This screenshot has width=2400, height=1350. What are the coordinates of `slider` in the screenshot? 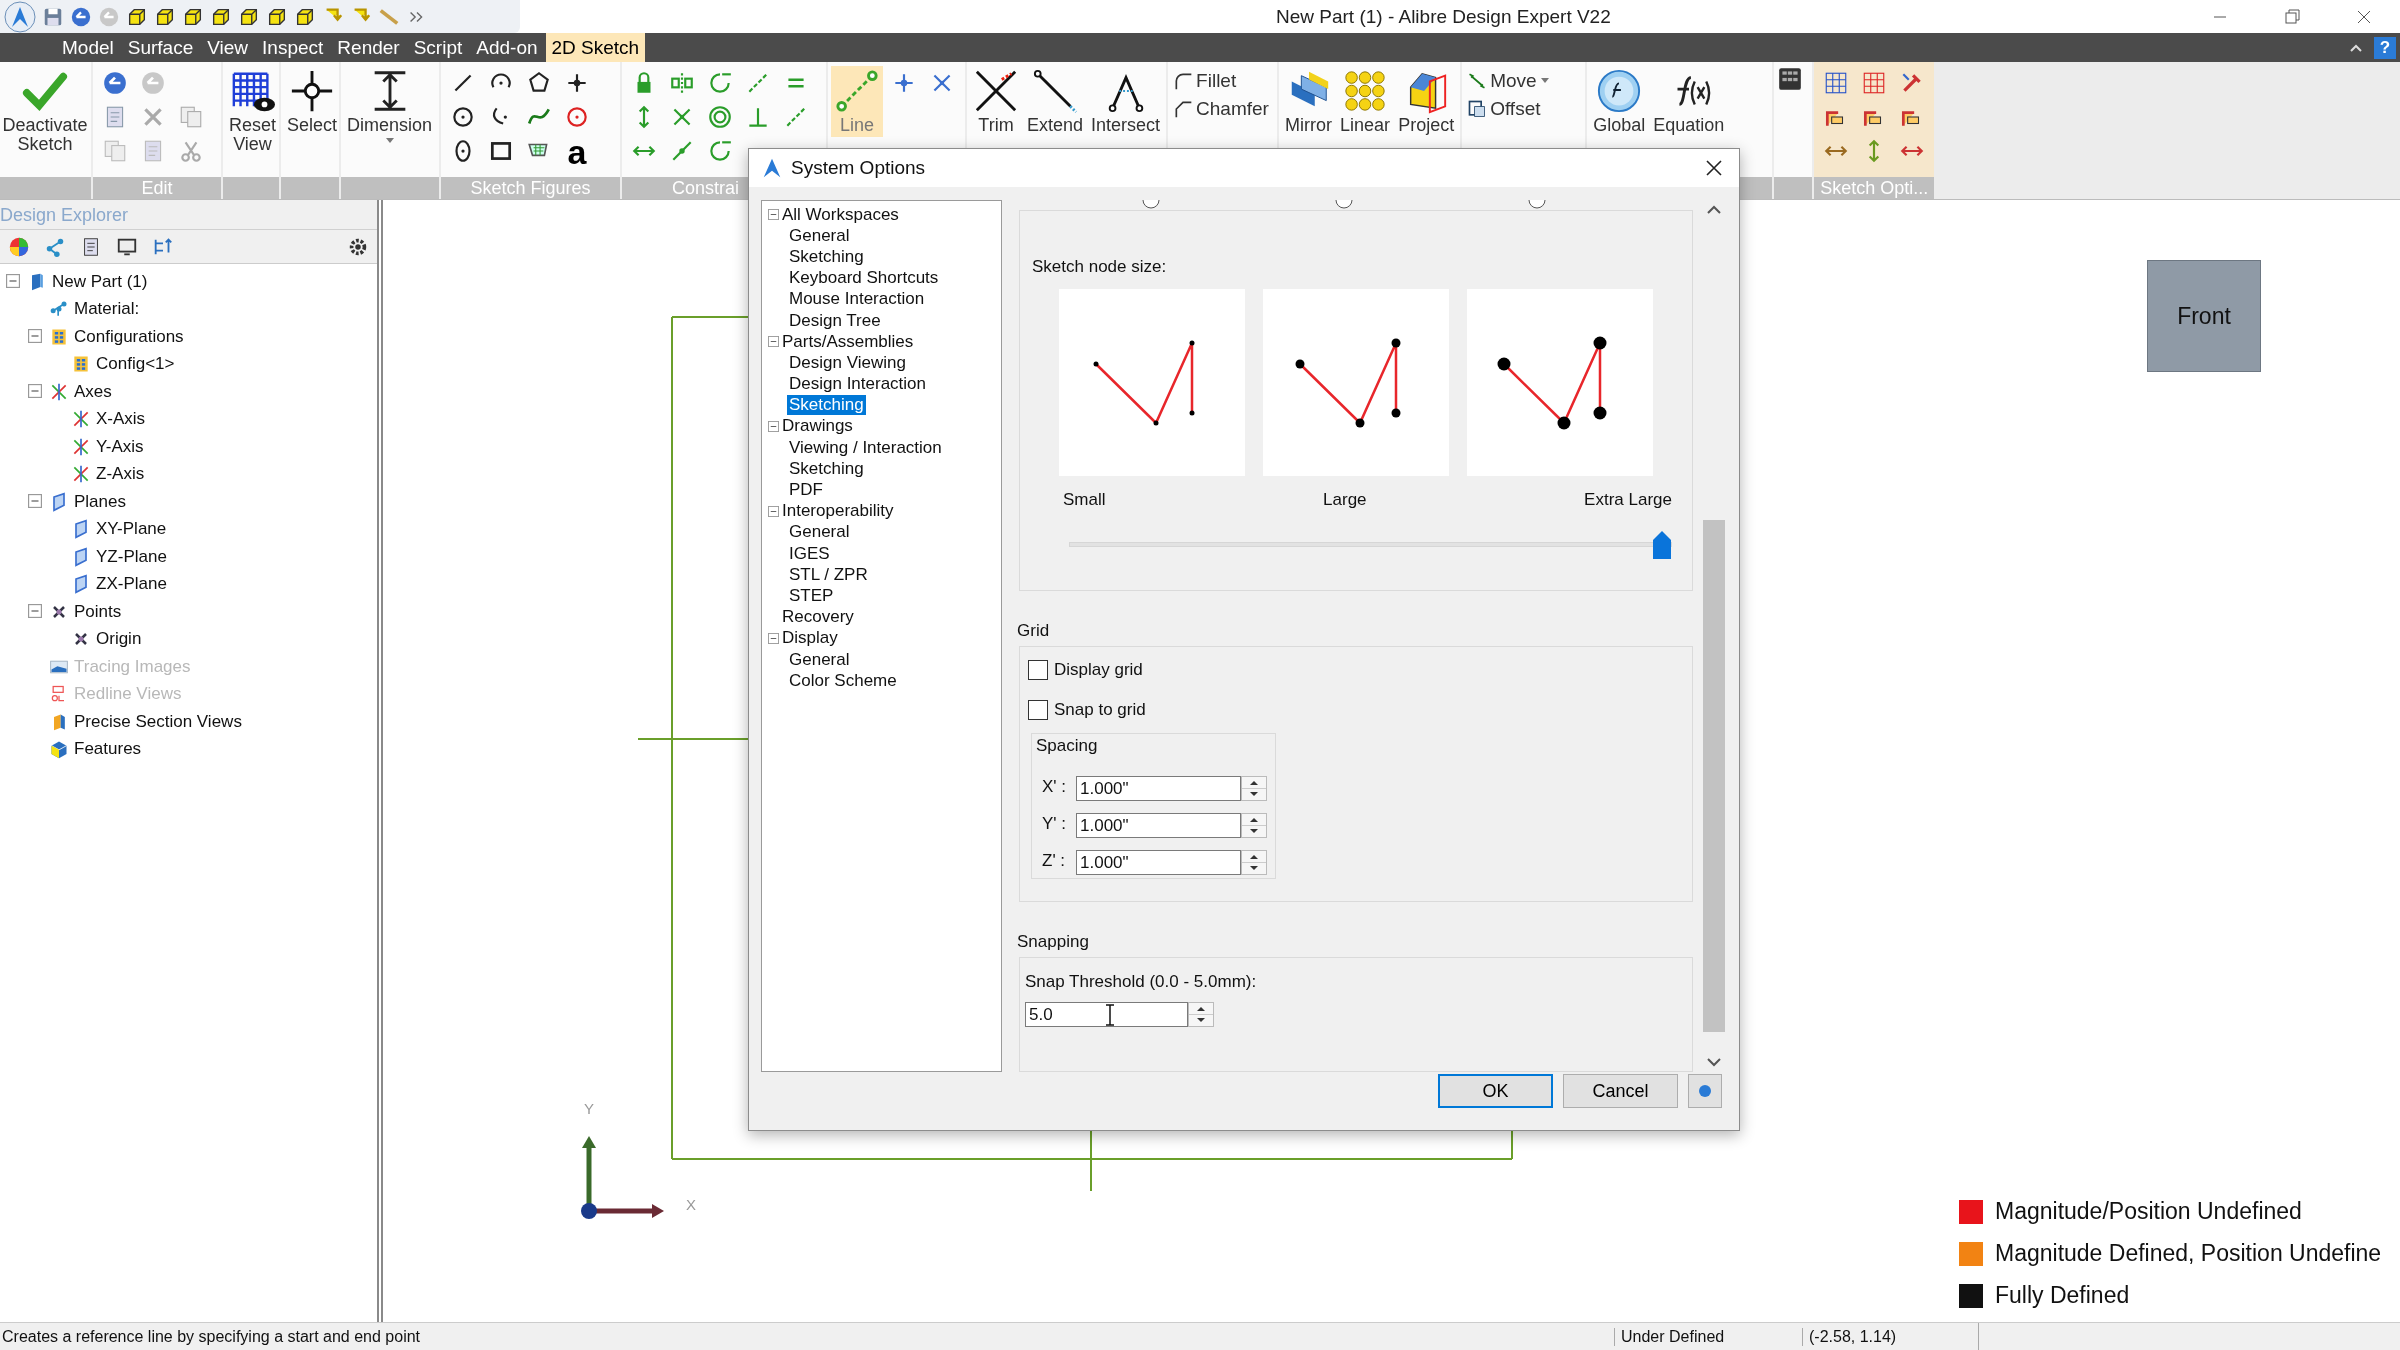 It's located at (1370, 544).